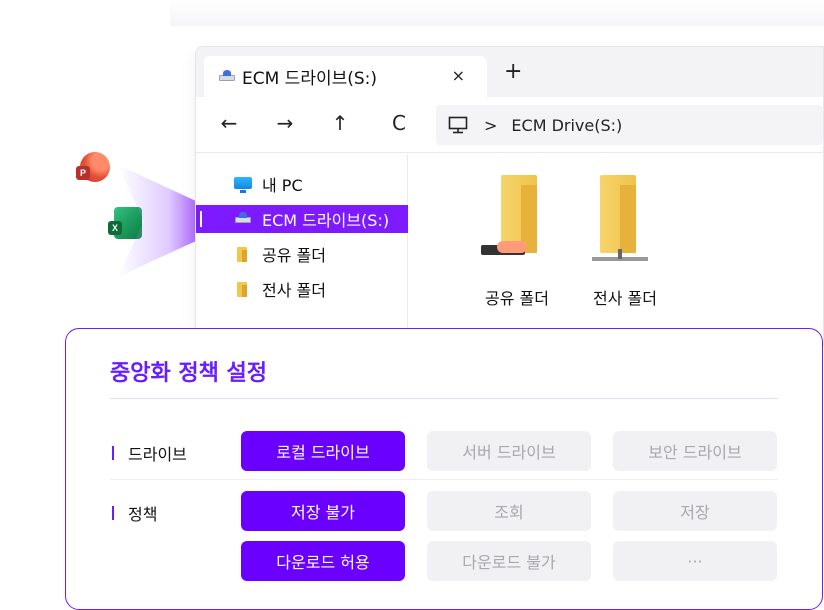 The width and height of the screenshot is (824, 610). What do you see at coordinates (323, 451) in the screenshot?
I see `option-local-drive: 로컬 드라이브` at bounding box center [323, 451].